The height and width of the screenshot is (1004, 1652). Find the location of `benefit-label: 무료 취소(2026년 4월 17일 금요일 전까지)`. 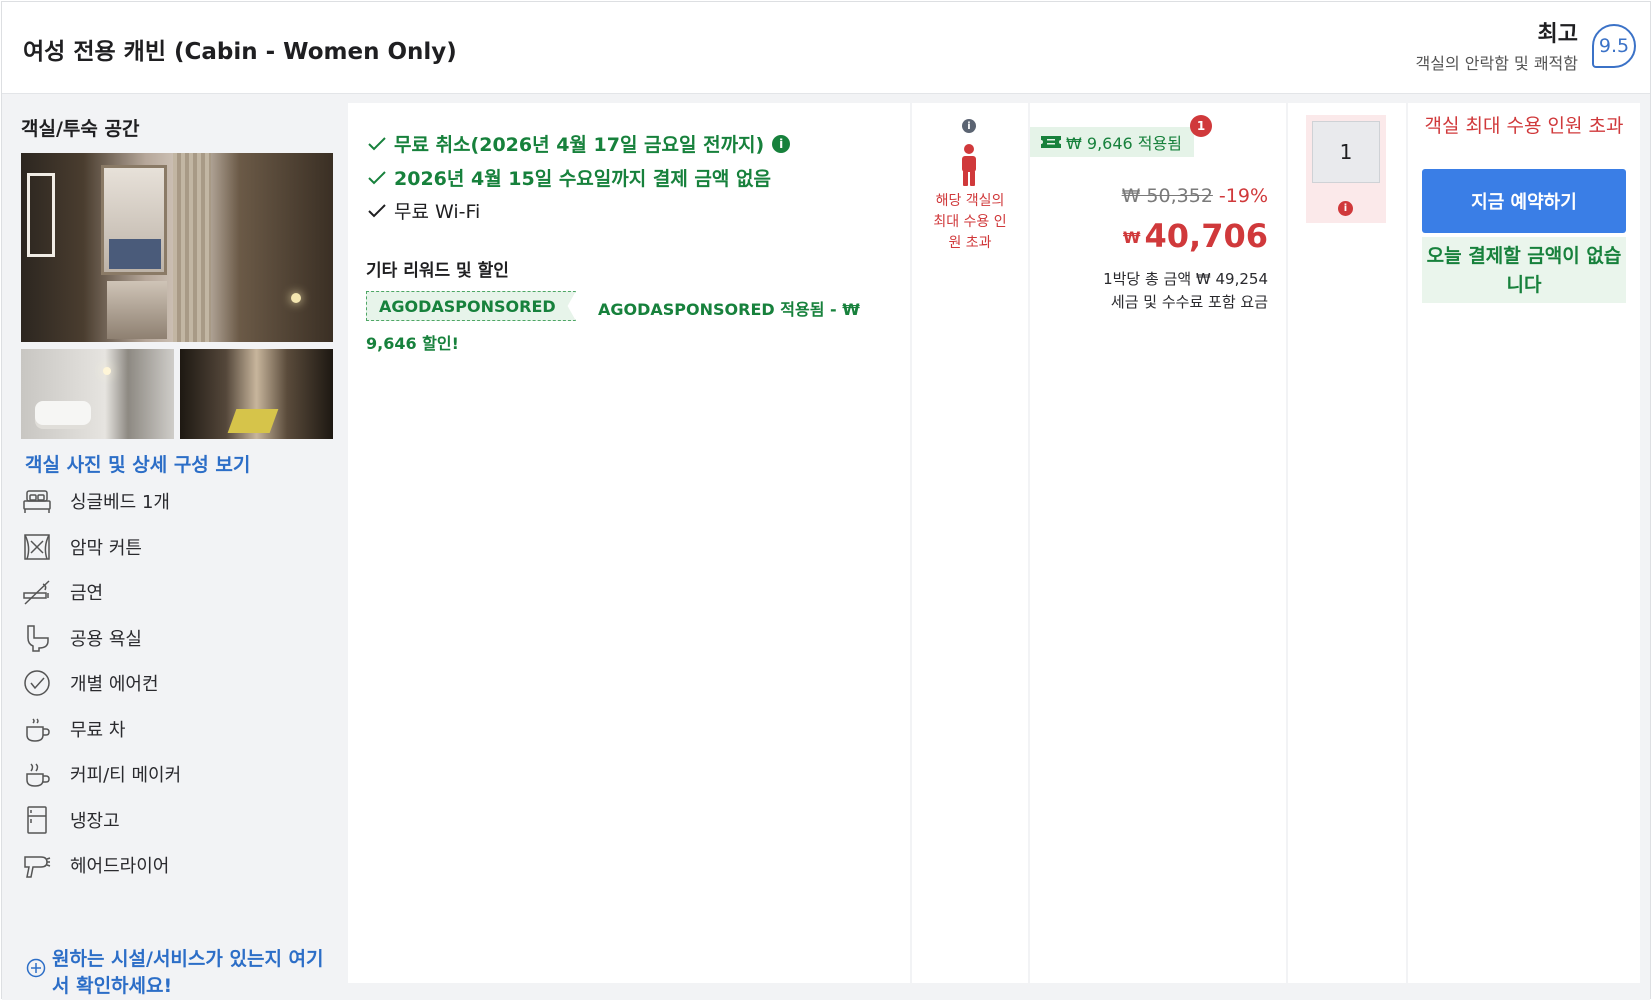

benefit-label: 무료 취소(2026년 4월 17일 금요일 전까지) is located at coordinates (579, 145).